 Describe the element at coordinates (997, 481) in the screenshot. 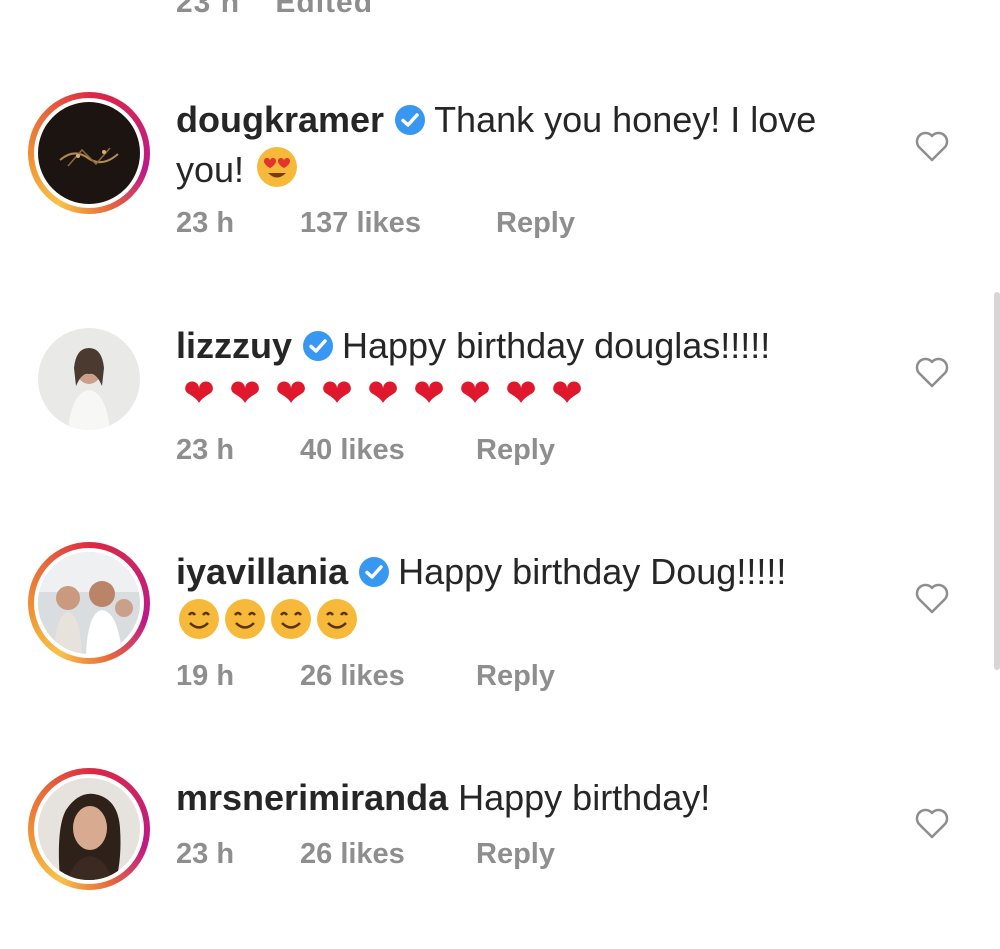

I see `scrollbar` at that location.